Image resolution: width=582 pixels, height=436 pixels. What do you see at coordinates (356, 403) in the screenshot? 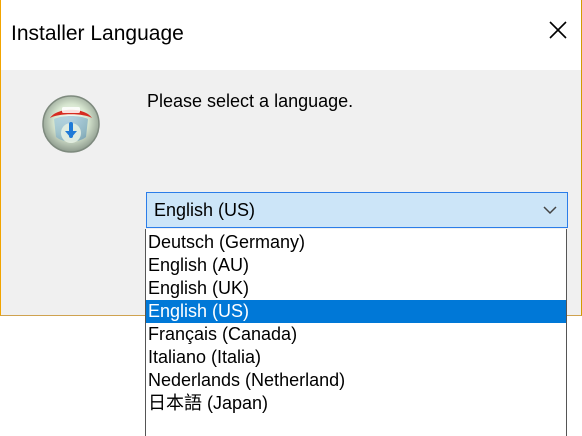
I see `language-option-japanese-japan: 日本語 (Japan)` at bounding box center [356, 403].